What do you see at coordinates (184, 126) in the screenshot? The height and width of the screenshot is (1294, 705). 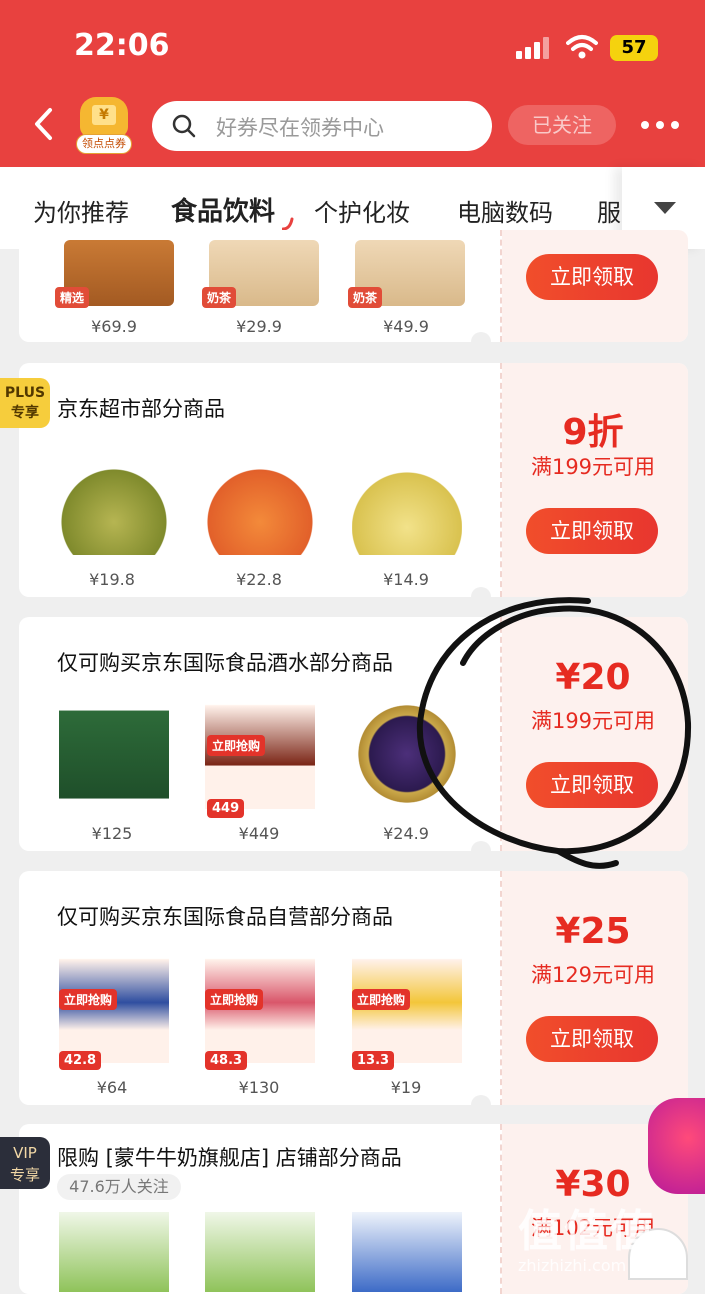 I see `search-icon` at bounding box center [184, 126].